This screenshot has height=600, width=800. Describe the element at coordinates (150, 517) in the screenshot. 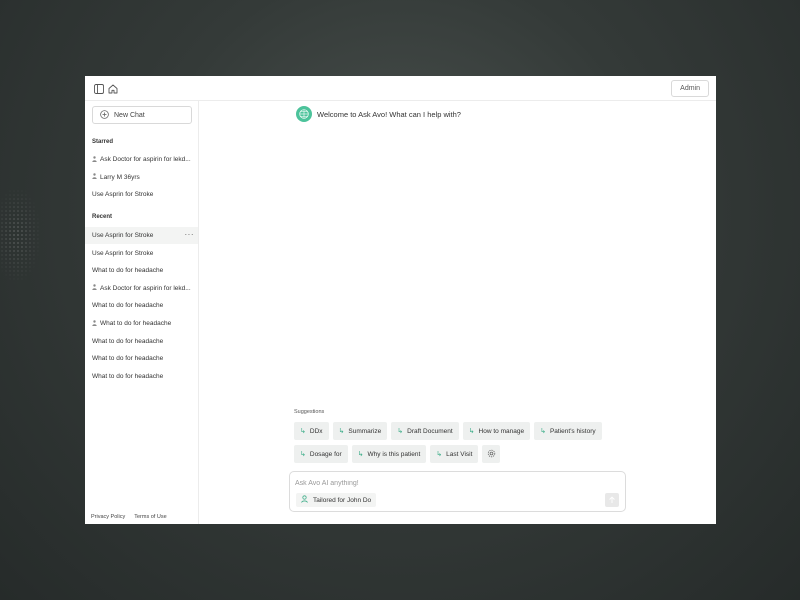

I see `terms-of-use-link: Terms of Use` at that location.